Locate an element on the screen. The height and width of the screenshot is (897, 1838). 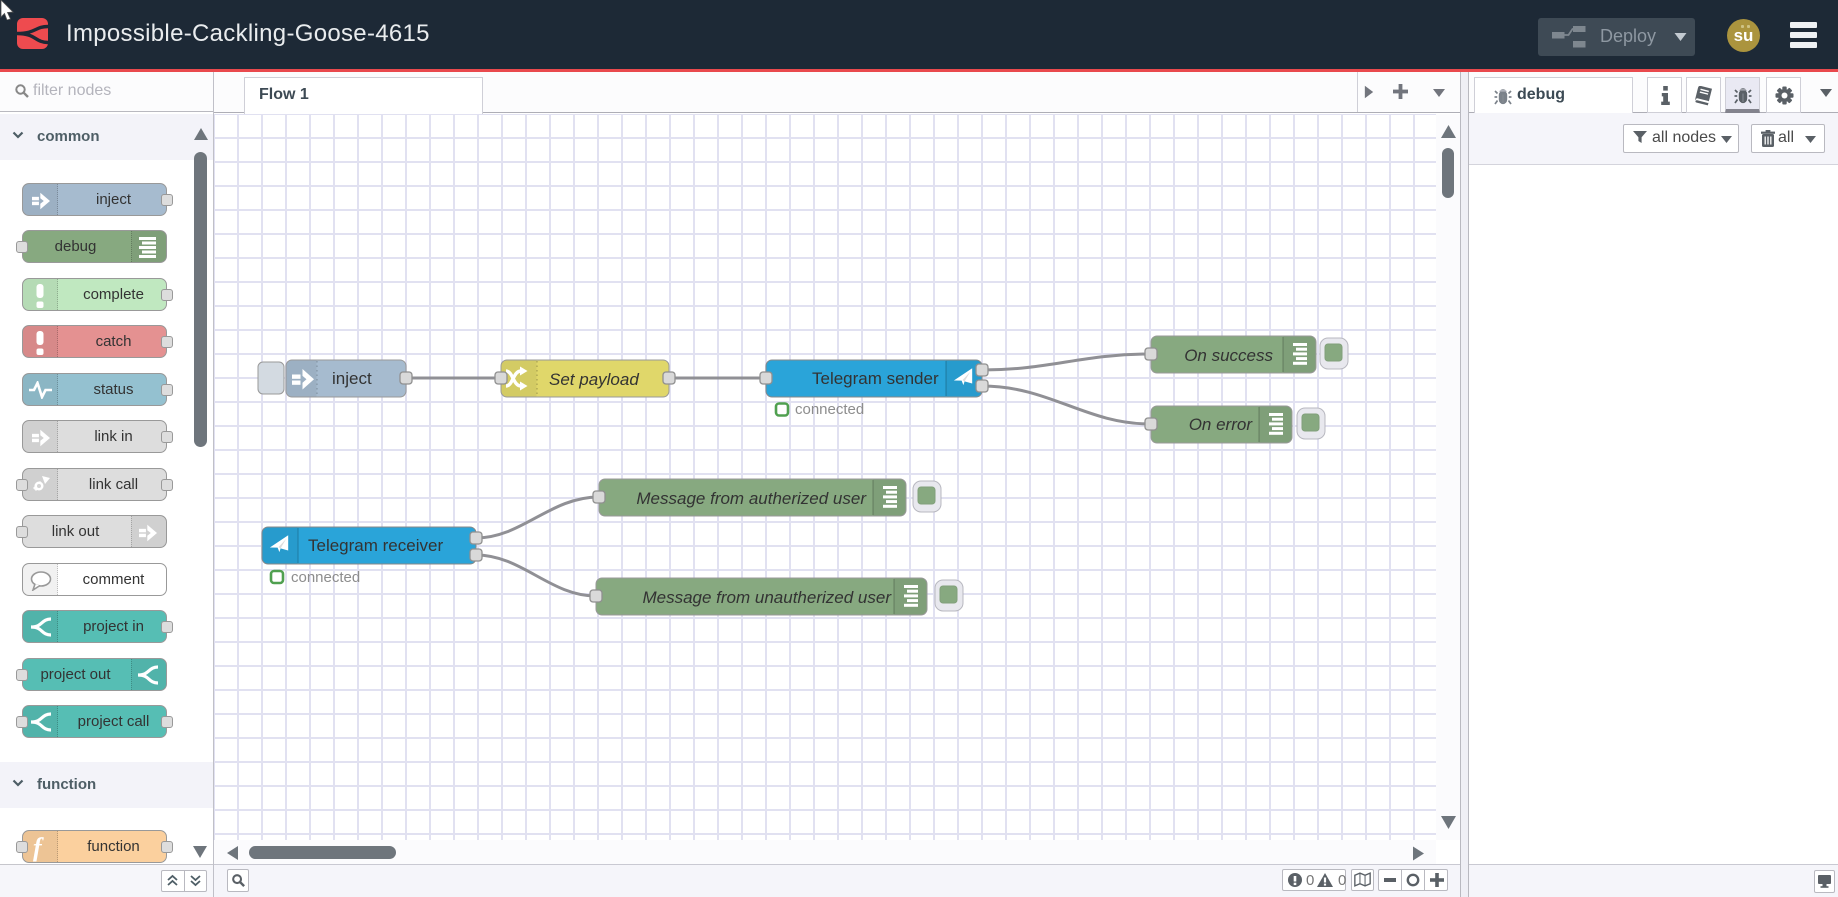
svg-text: Message from autherized user is located at coordinates (751, 498).